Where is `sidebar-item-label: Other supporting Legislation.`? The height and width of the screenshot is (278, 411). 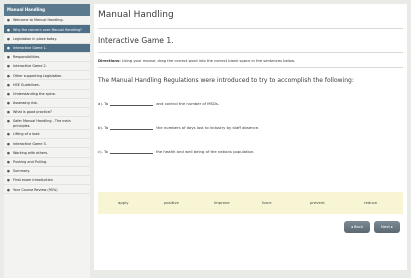 sidebar-item-label: Other supporting Legislation. is located at coordinates (38, 75).